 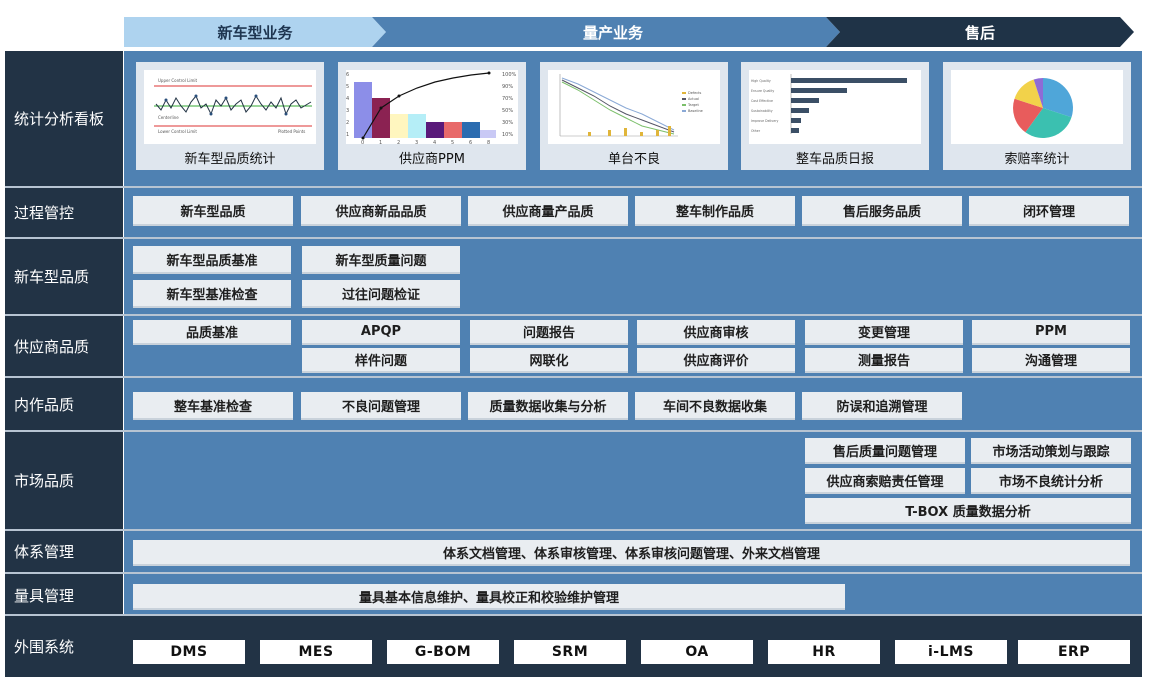 What do you see at coordinates (882, 211) in the screenshot?
I see `process-item: 售后服务品质` at bounding box center [882, 211].